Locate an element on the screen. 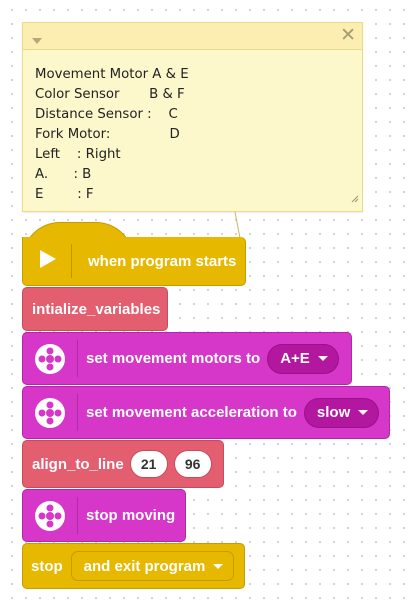 The image size is (412, 610). acceleration-dropdown: slow is located at coordinates (341, 412).